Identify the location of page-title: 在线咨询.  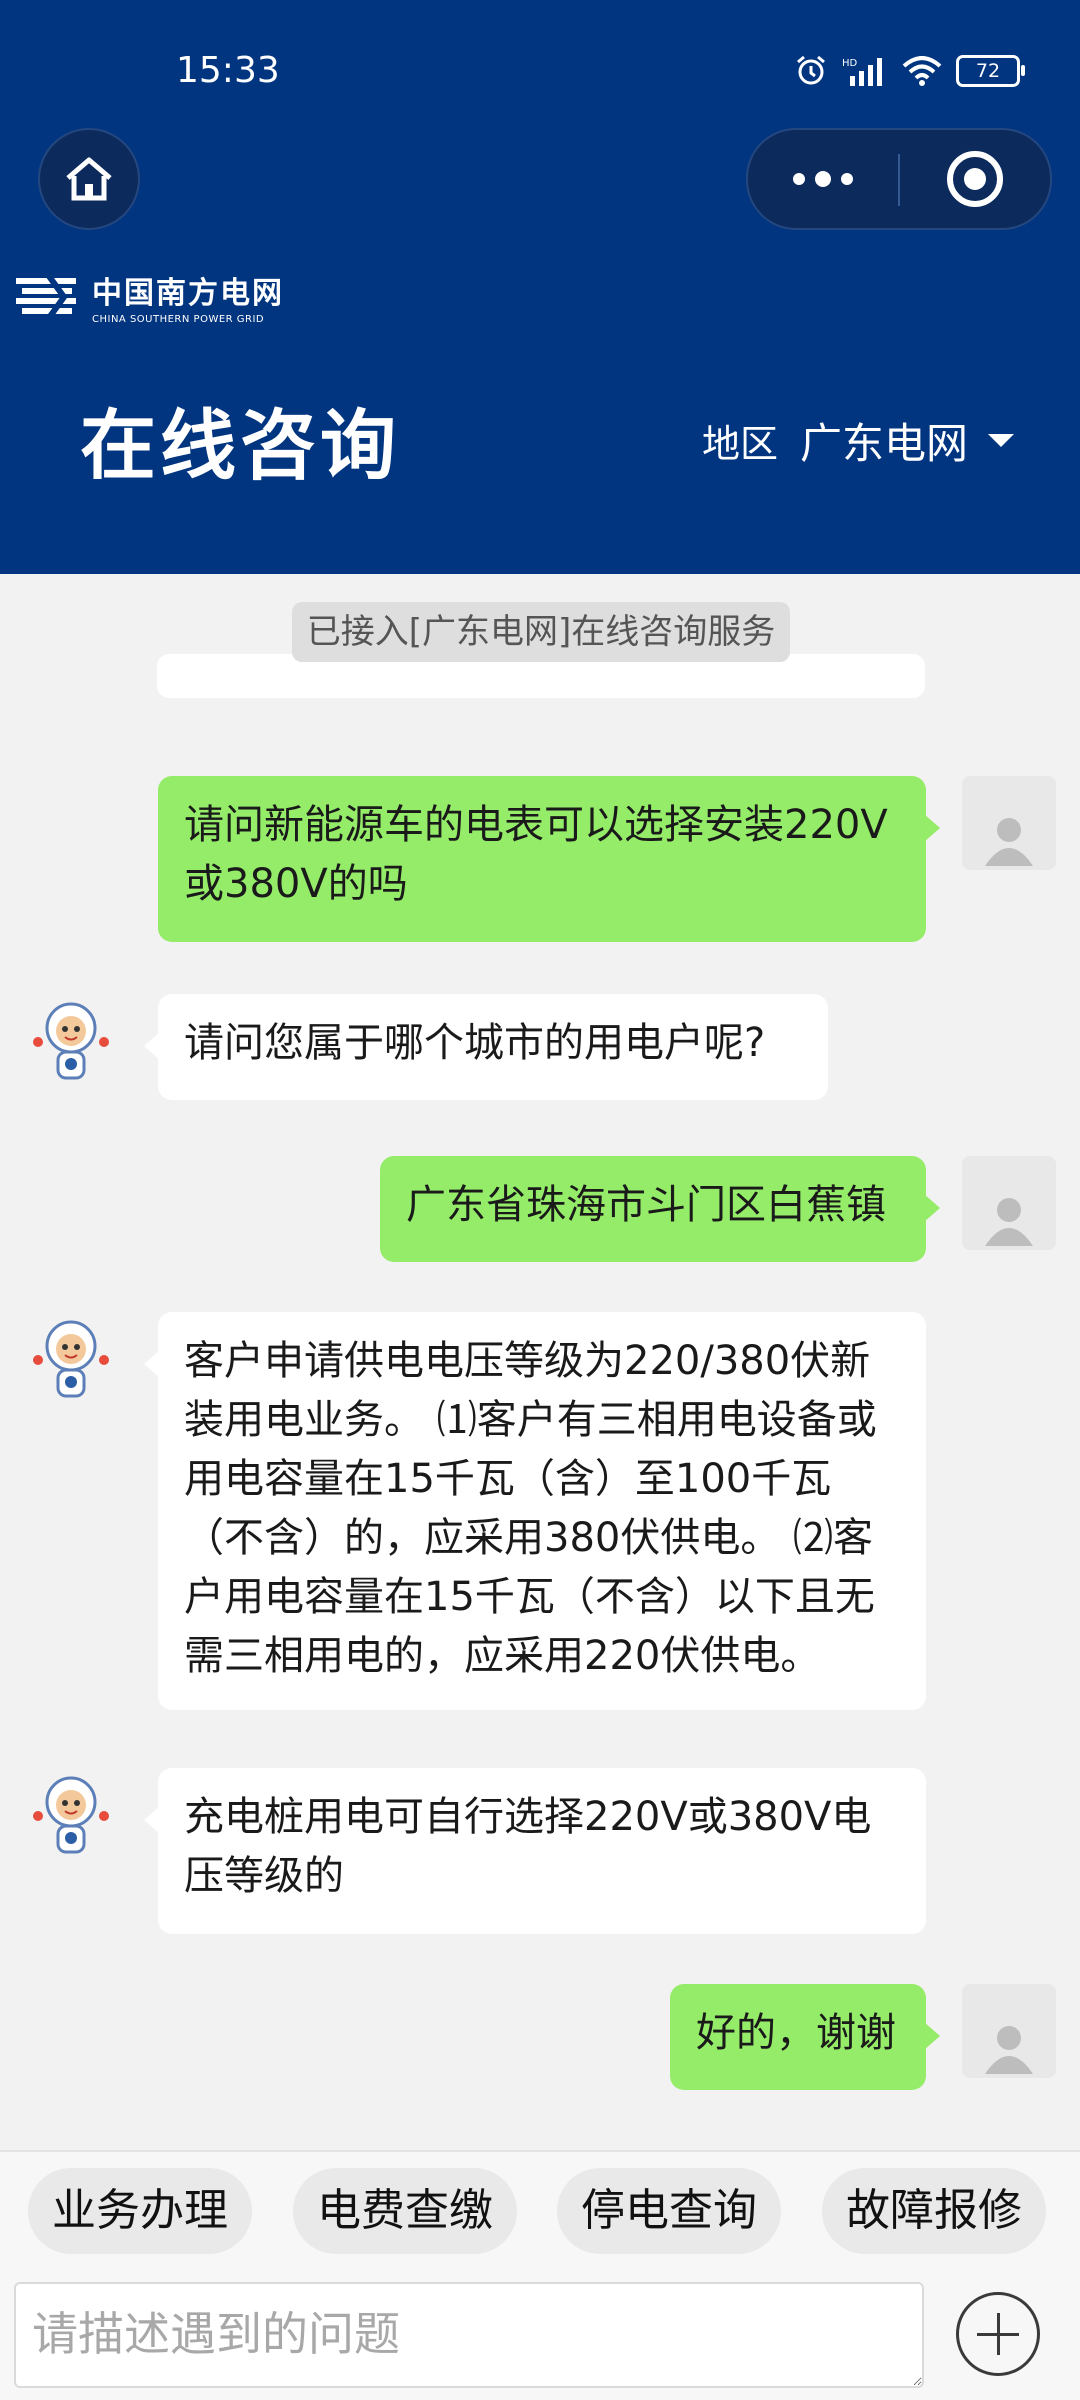
(240, 445).